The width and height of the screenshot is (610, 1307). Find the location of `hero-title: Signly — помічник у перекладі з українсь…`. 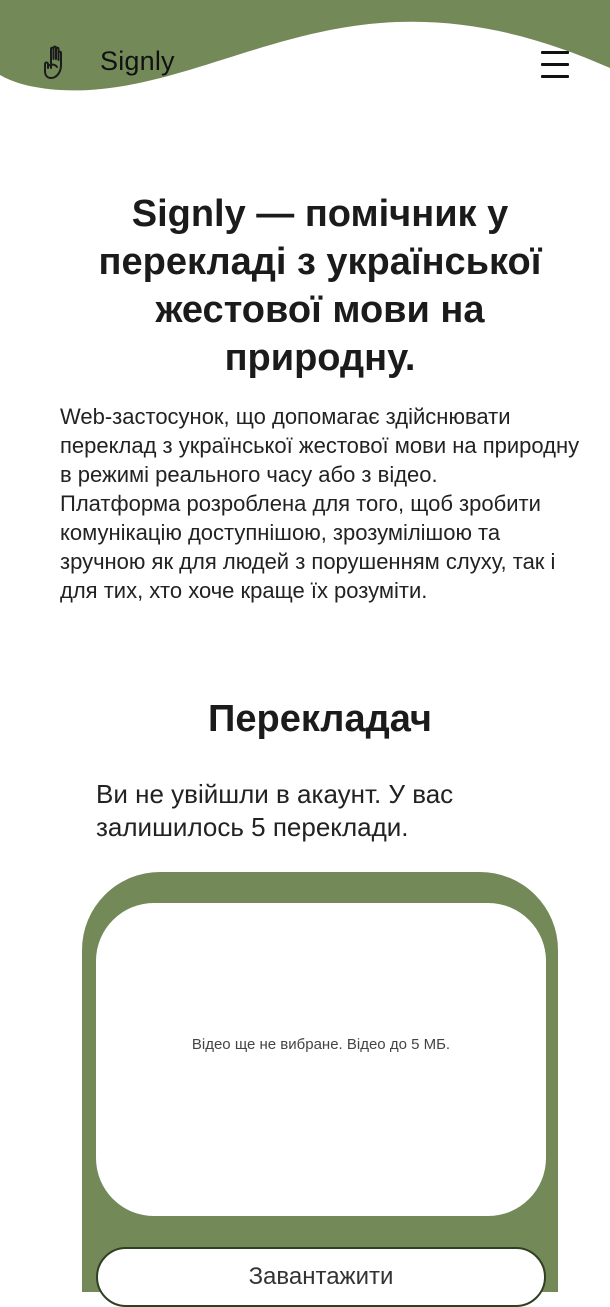

hero-title: Signly — помічник у перекладі з українсь… is located at coordinates (320, 286).